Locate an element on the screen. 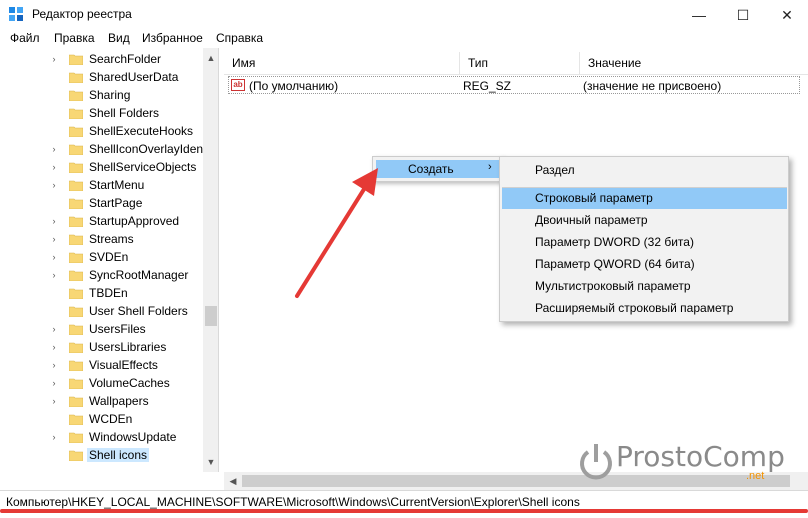 This screenshot has width=808, height=518. title-bar: Редактор реестра — ☐ ✕ is located at coordinates (404, 15).